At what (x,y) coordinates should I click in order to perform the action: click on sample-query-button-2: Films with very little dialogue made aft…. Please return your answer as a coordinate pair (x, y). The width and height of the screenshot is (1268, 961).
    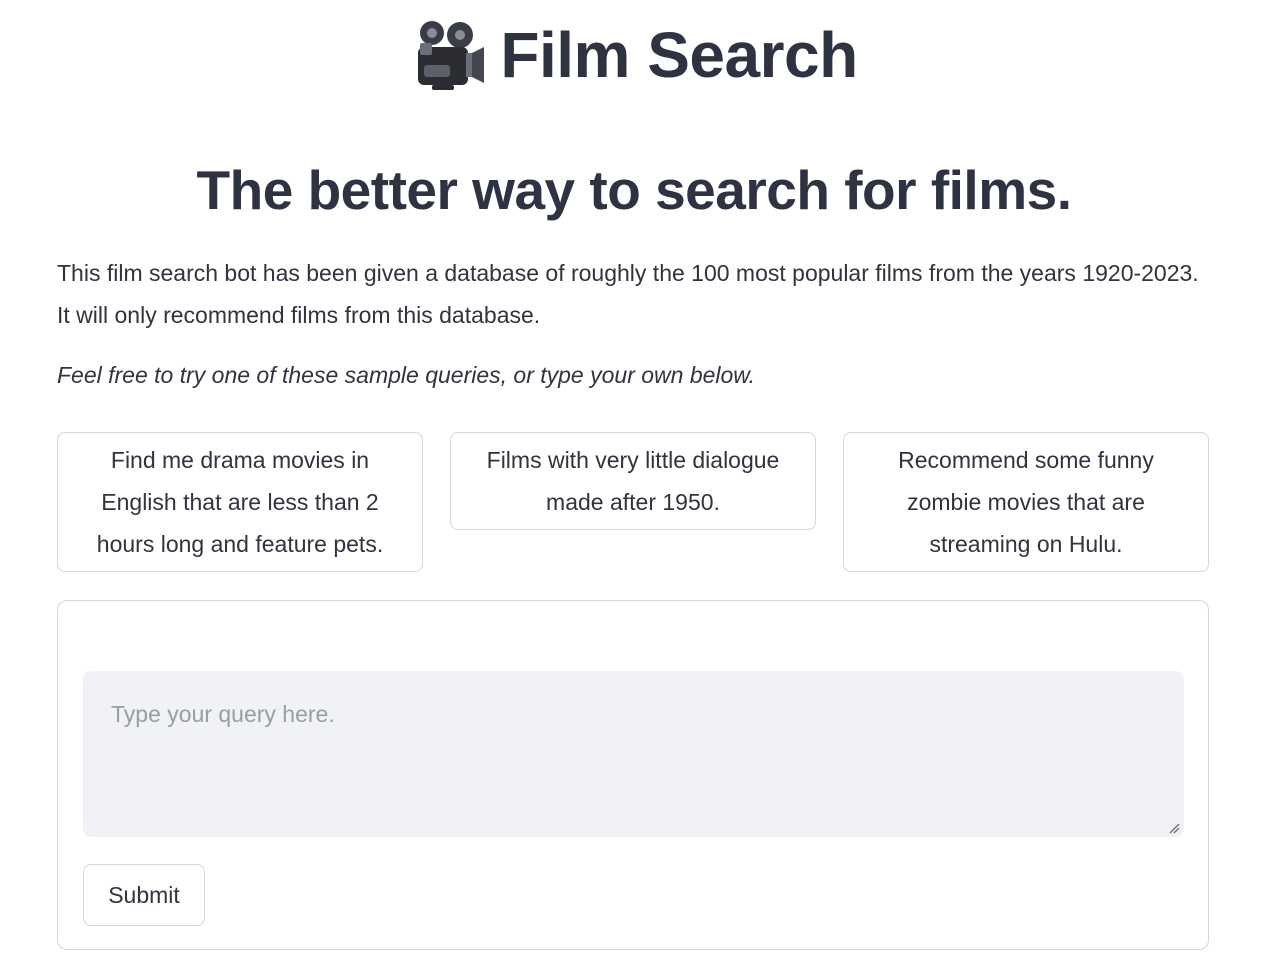
    Looking at the image, I should click on (633, 481).